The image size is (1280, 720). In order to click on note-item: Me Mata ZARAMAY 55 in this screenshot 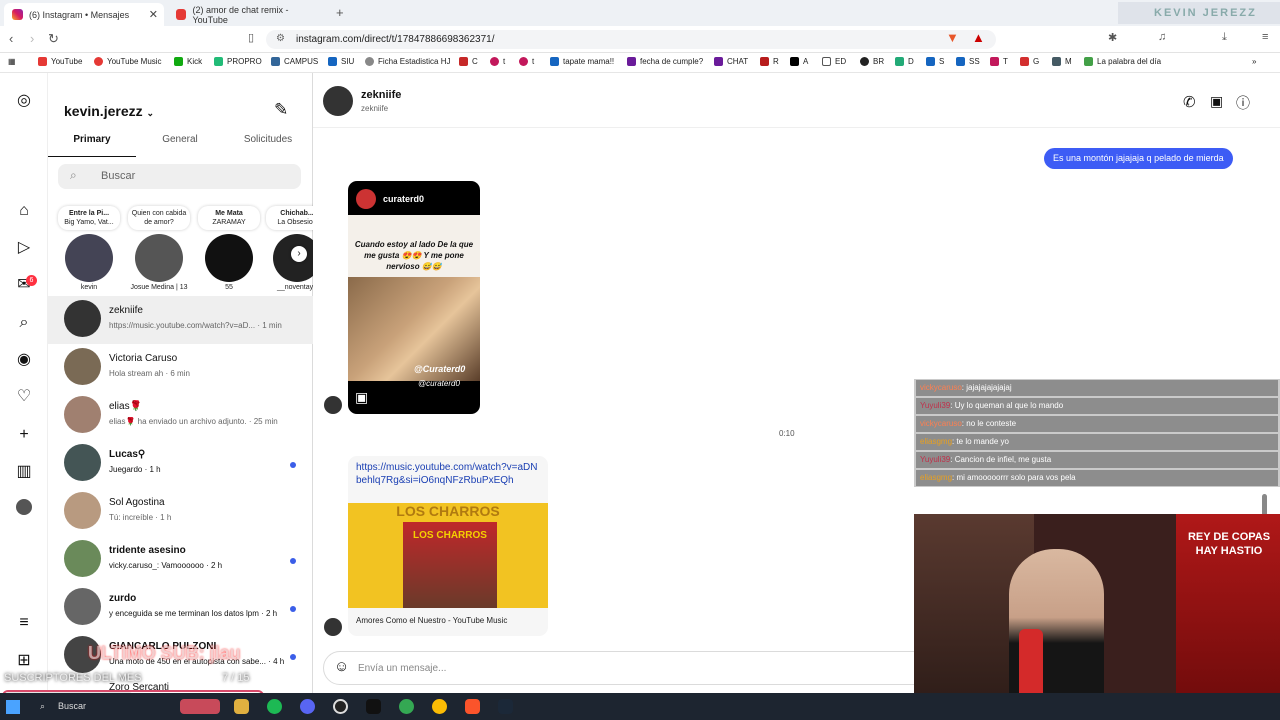, I will do `click(229, 248)`.